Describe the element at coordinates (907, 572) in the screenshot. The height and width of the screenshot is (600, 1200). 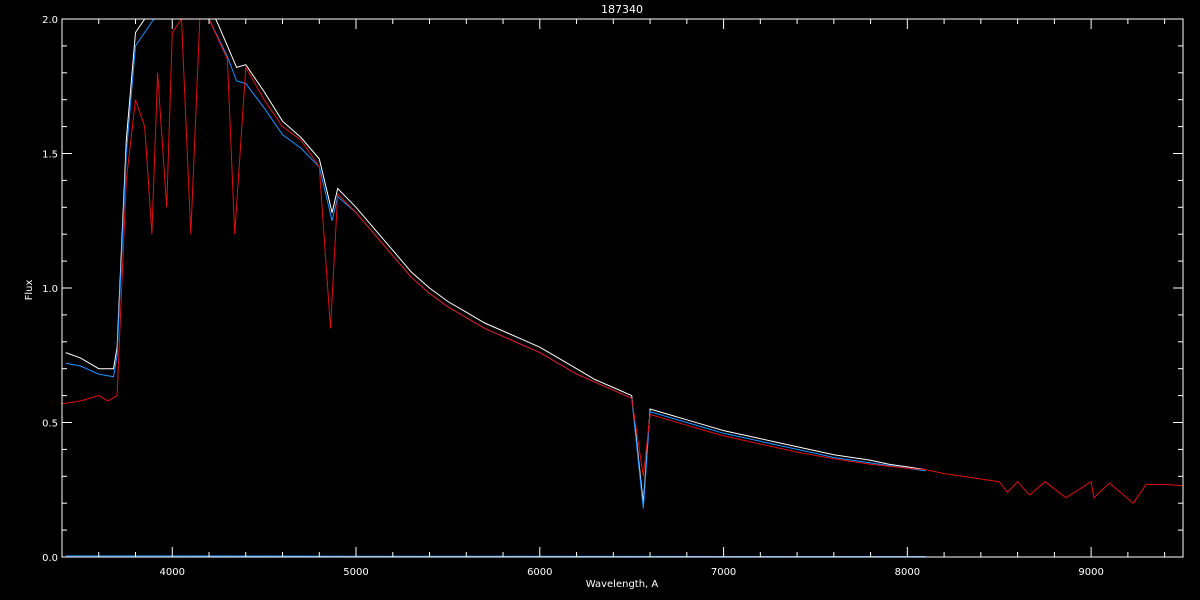
I see `x-tick-label: 8000` at that location.